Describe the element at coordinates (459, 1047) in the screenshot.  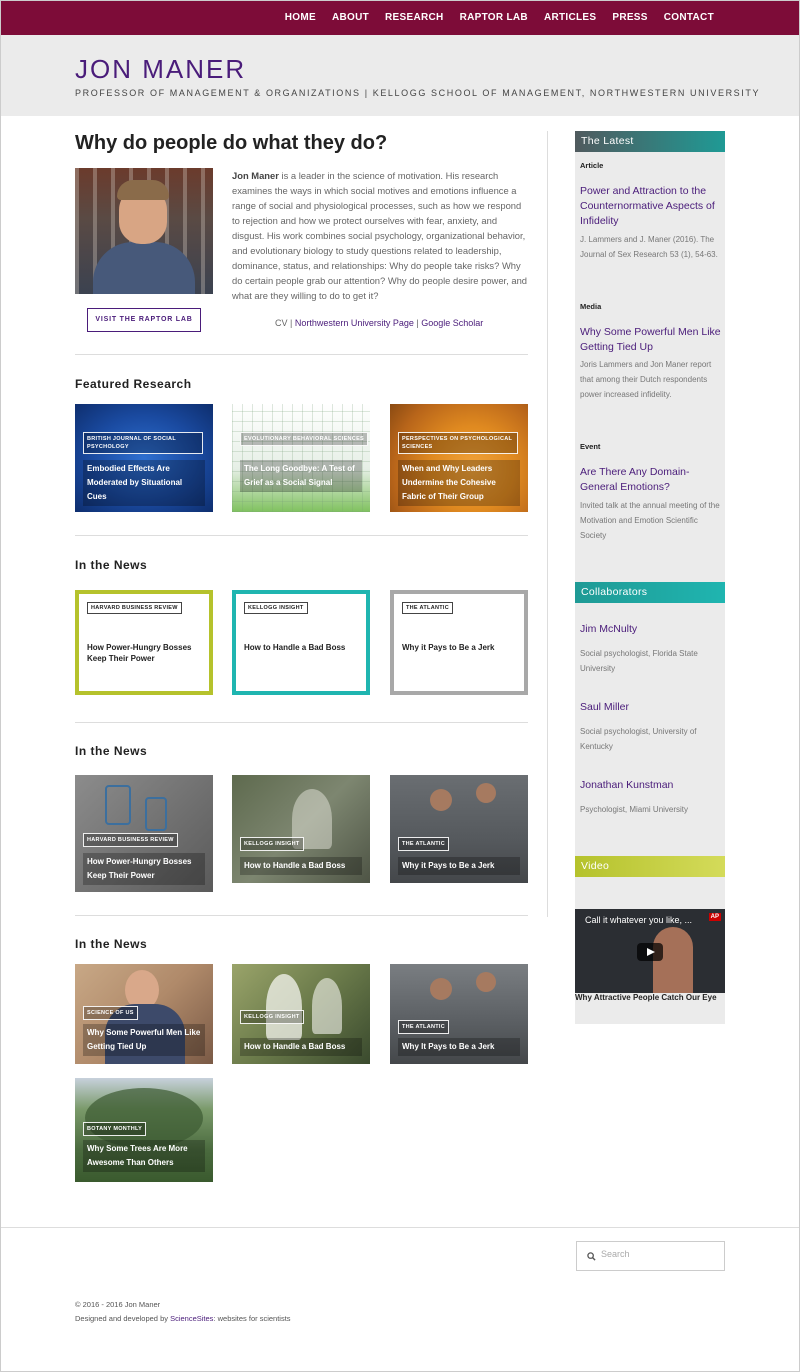
I see `card-title: Why It Pays to Be a Jerk` at that location.